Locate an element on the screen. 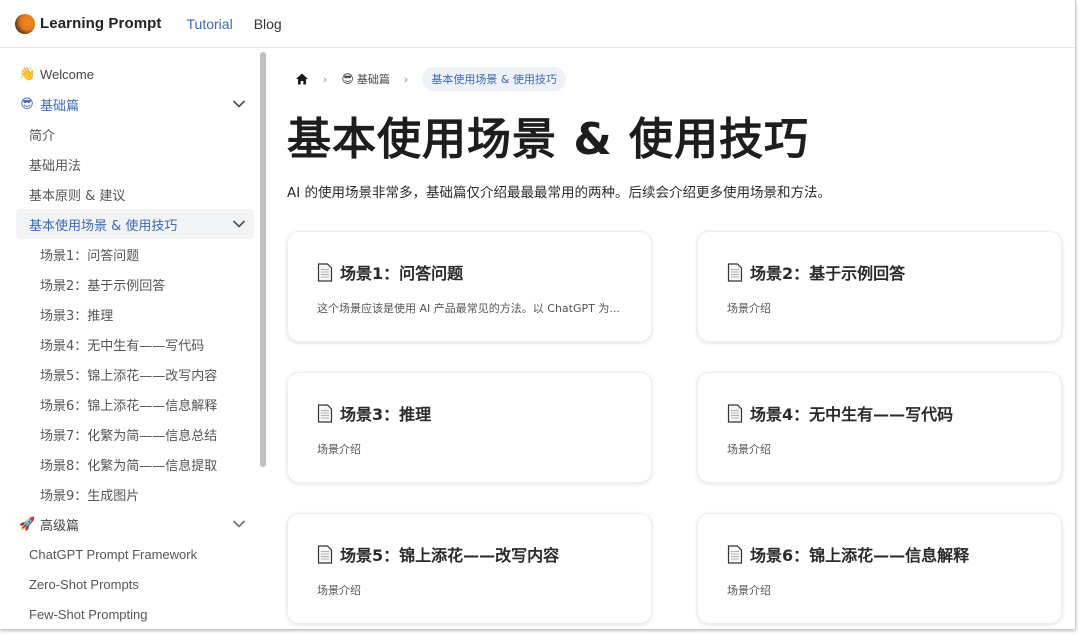  sidebar-item-label: 场景8：化繁为简——信息提取 is located at coordinates (129, 466).